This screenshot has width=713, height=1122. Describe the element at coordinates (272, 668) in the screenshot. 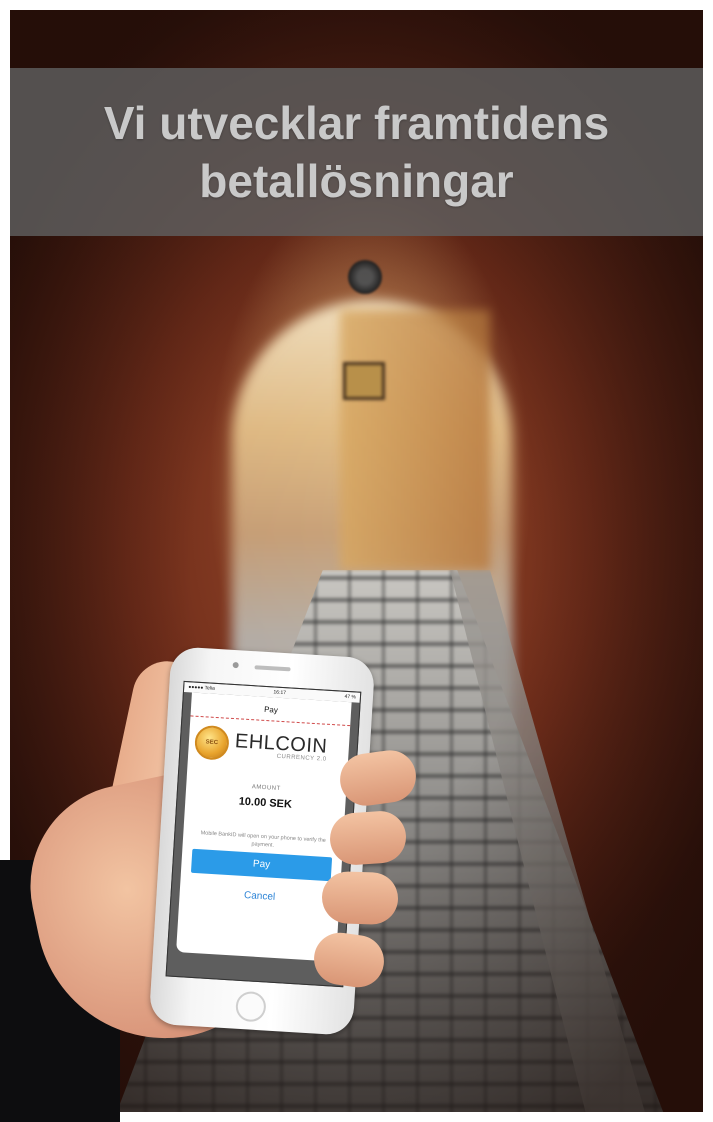

I see `earpiece-speaker` at that location.